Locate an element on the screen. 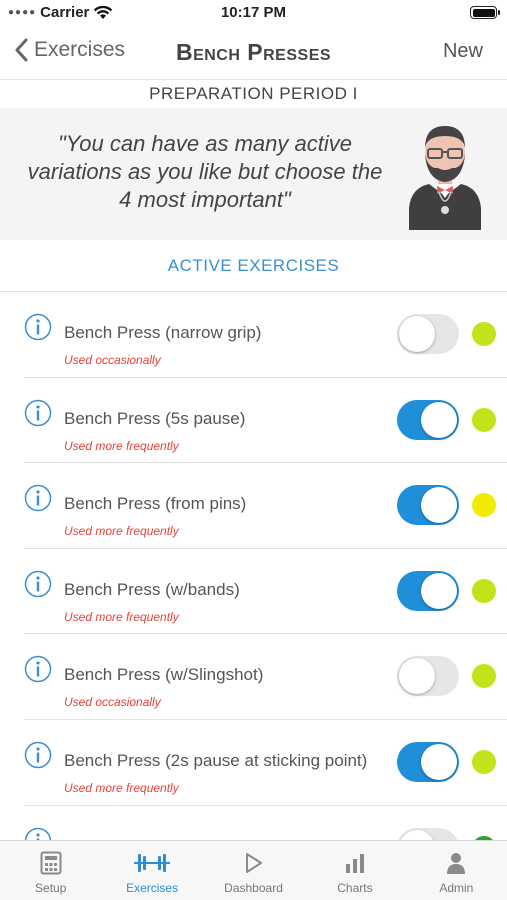 The image size is (507, 900). person-icon is located at coordinates (456, 863).